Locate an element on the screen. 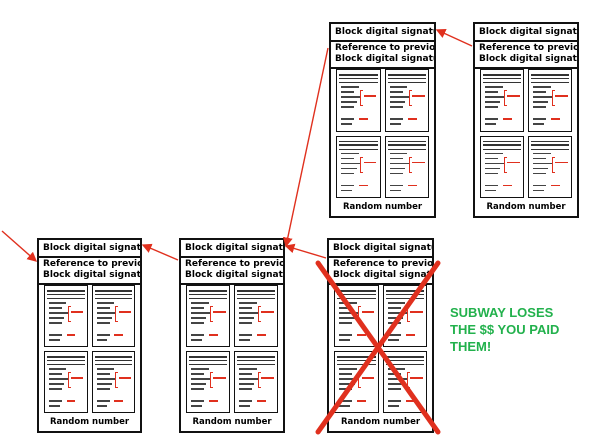  arrow-block2-to-block1 is located at coordinates (160, 252).